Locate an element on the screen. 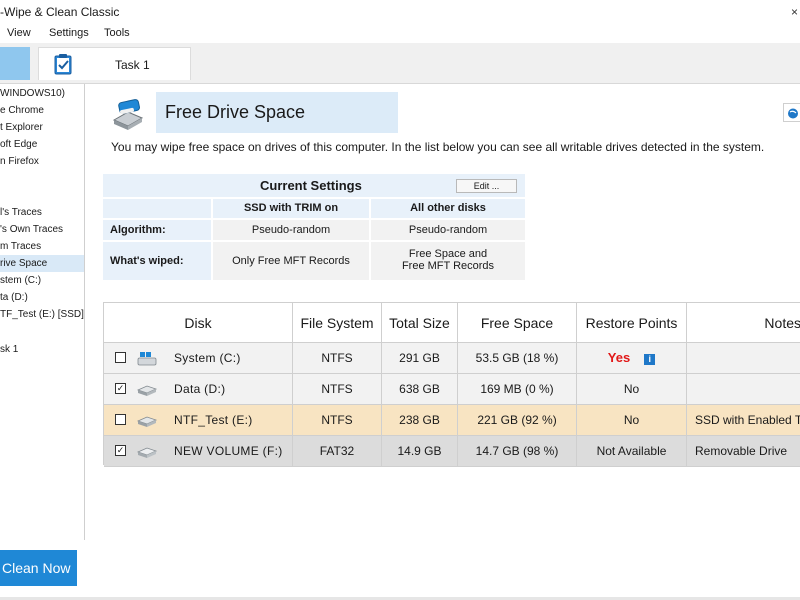 This screenshot has width=800, height=600. settings-row-algorithm: Algorithm: is located at coordinates (157, 230).